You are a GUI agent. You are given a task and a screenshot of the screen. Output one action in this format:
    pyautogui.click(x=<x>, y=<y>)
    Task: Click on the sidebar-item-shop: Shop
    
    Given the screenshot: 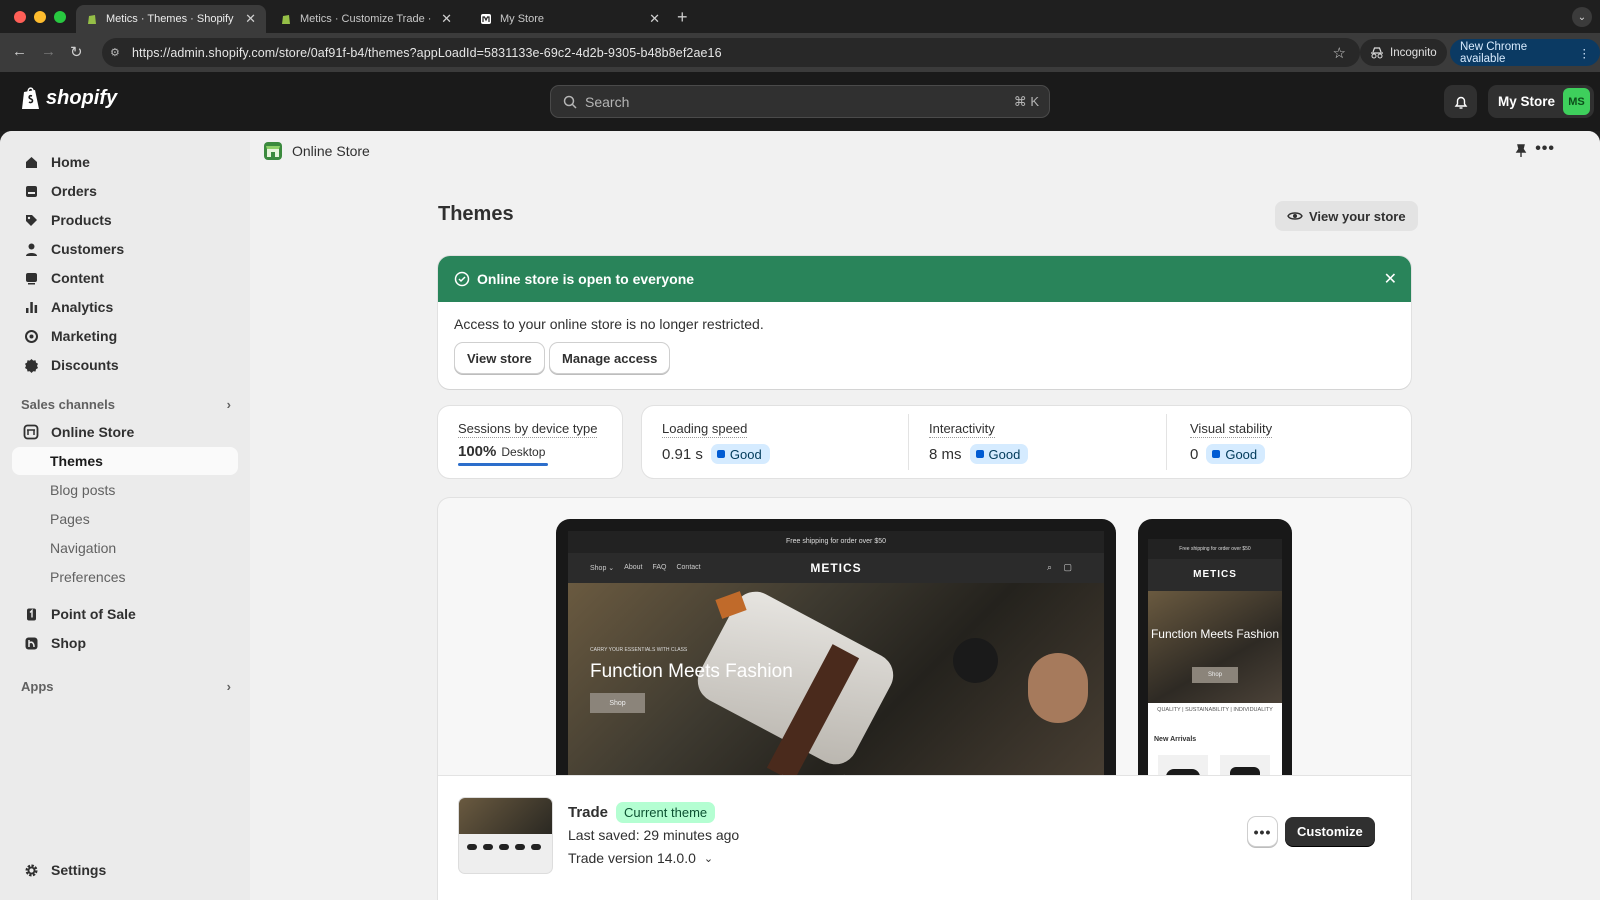 What is the action you would take?
    pyautogui.click(x=125, y=643)
    